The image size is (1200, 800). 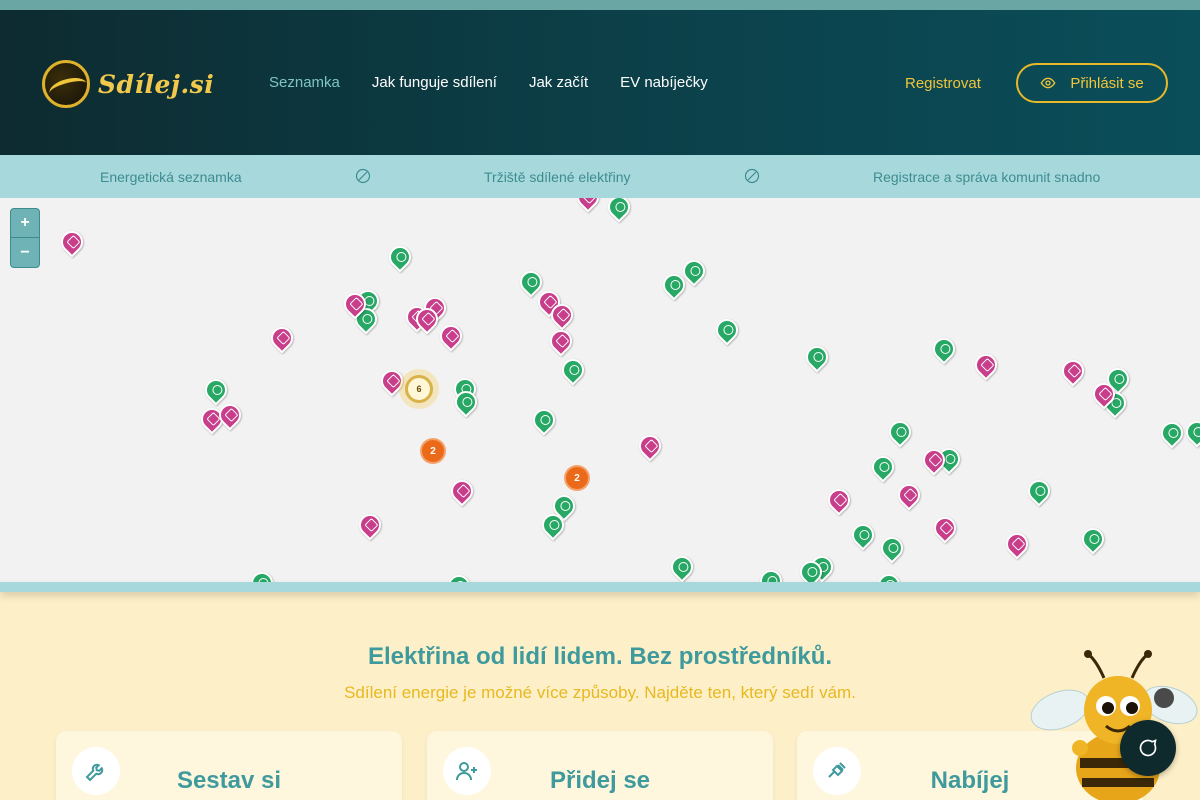 I want to click on register-link: Registrovat, so click(x=943, y=83).